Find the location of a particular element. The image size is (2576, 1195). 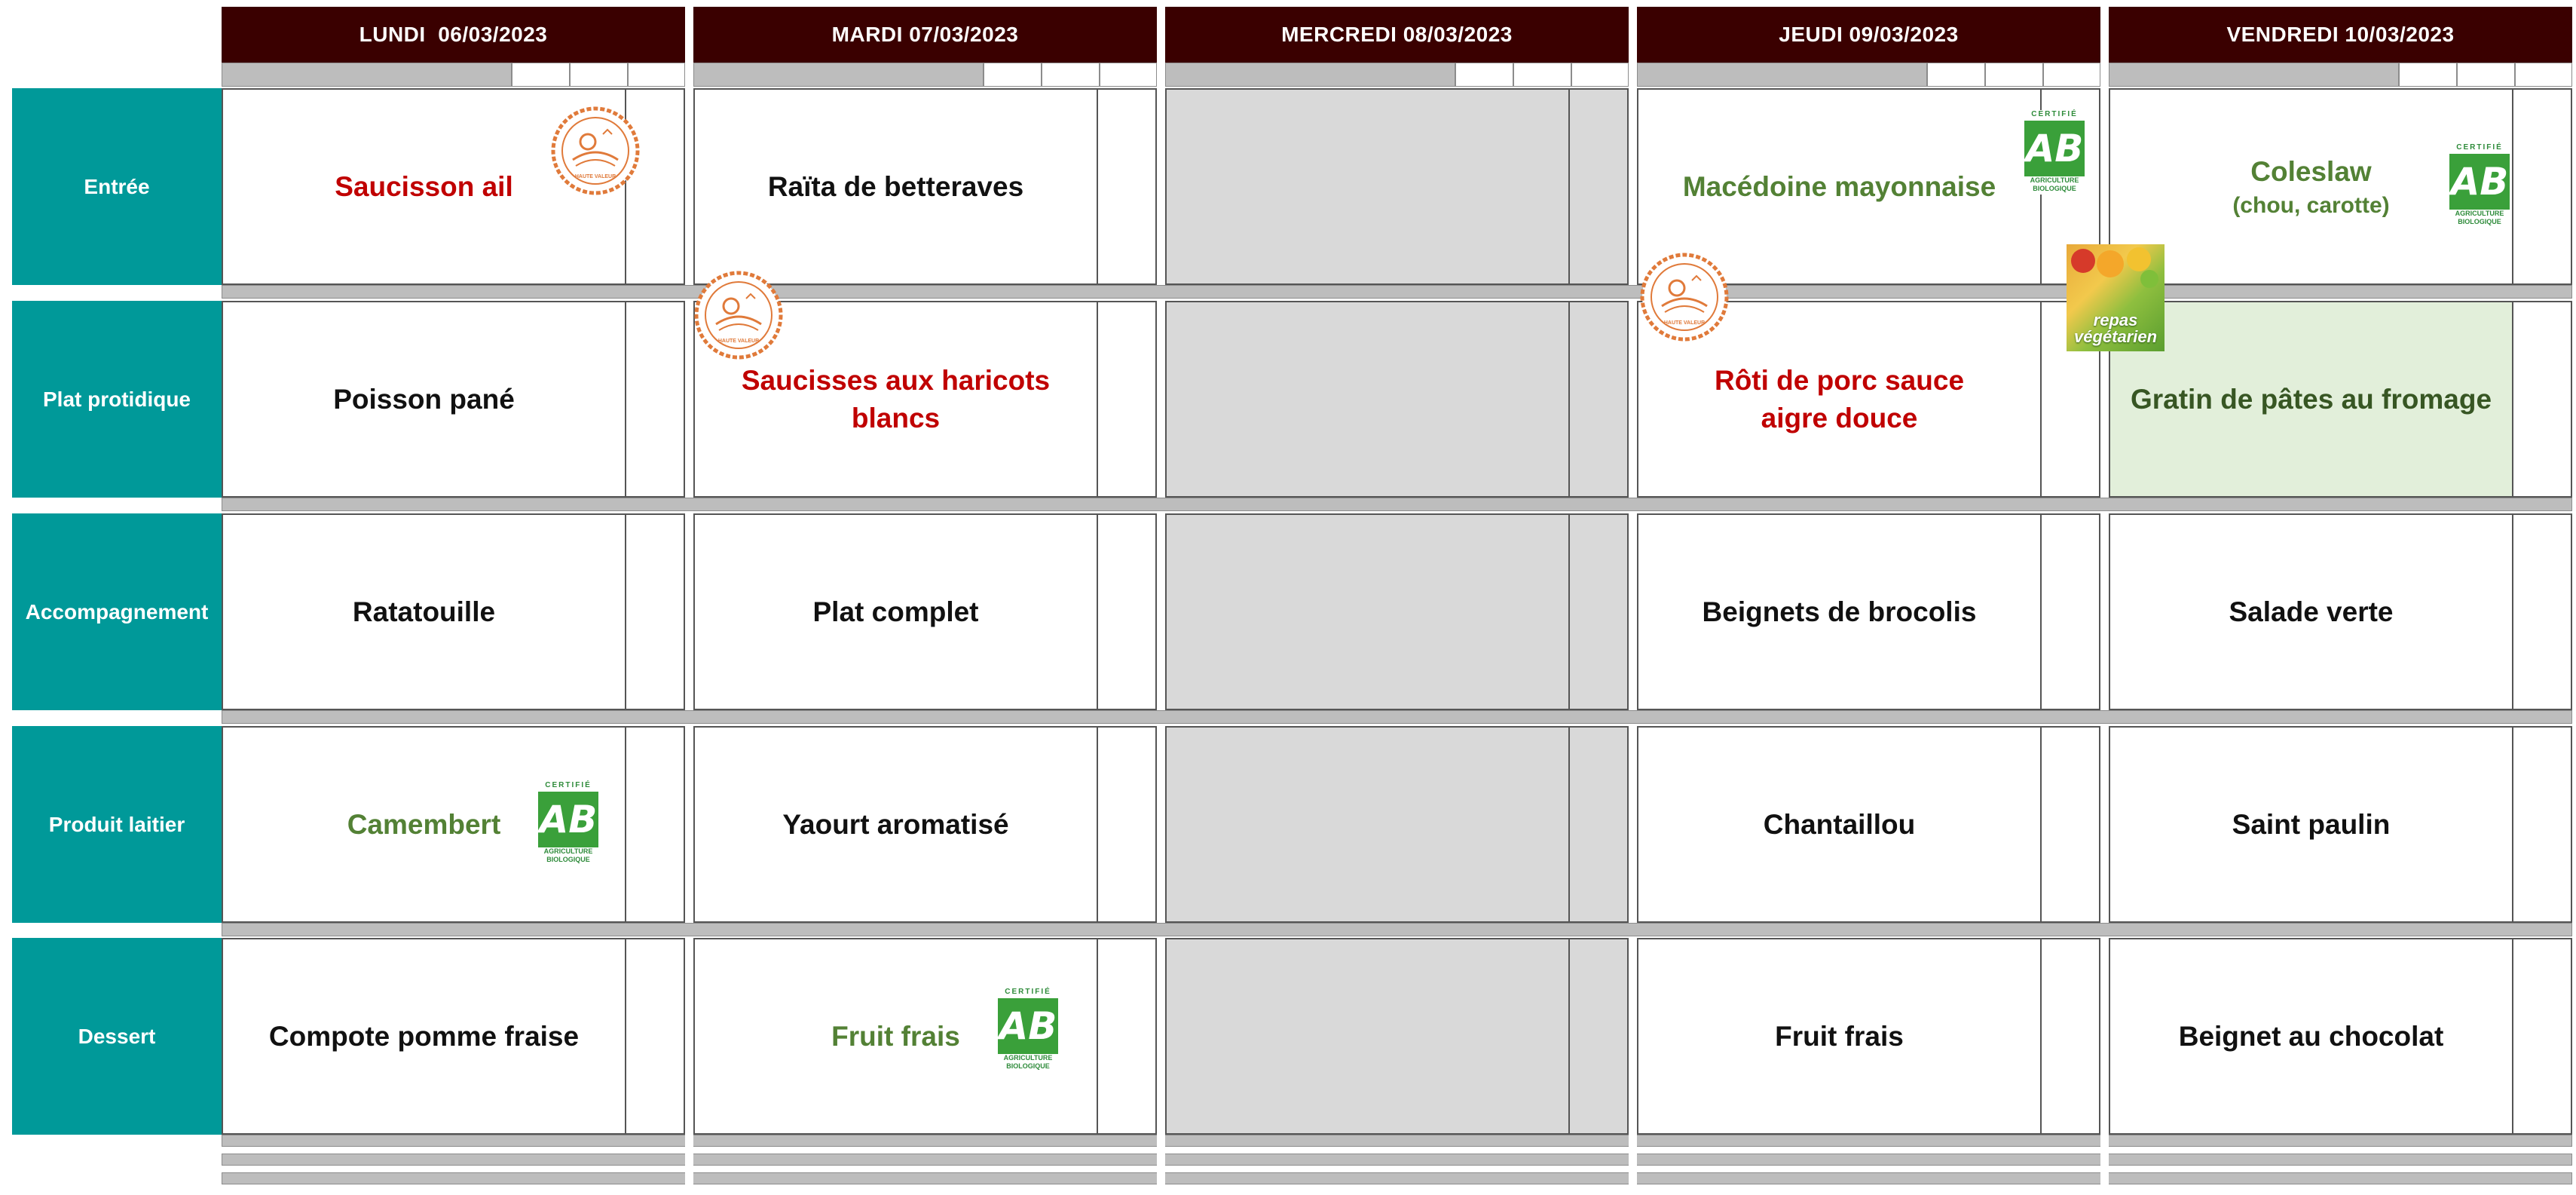

menu-cell-mercredi-plat is located at coordinates (1397, 399).